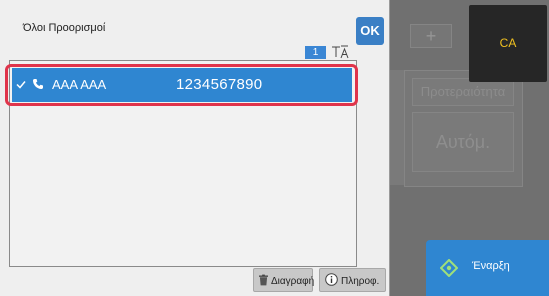  I want to click on trash-icon, so click(263, 280).